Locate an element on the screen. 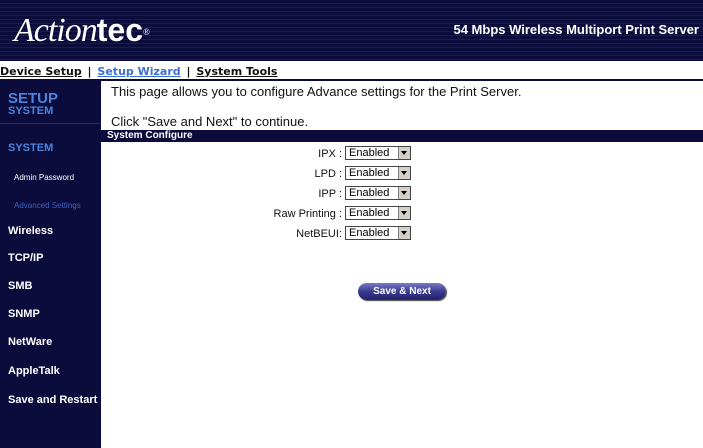  sidebar-item-wireless: Wireless is located at coordinates (30, 231).